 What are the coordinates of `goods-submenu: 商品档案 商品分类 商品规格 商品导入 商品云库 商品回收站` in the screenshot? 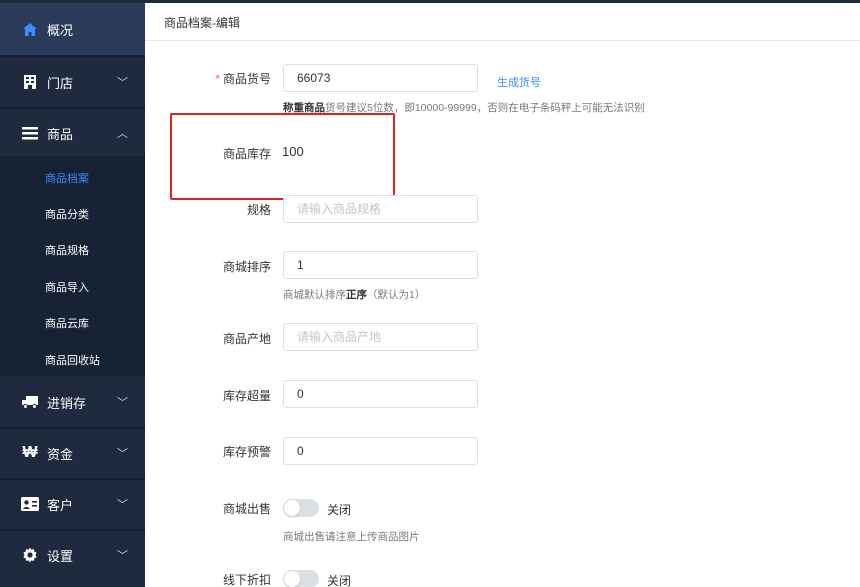 It's located at (72, 266).